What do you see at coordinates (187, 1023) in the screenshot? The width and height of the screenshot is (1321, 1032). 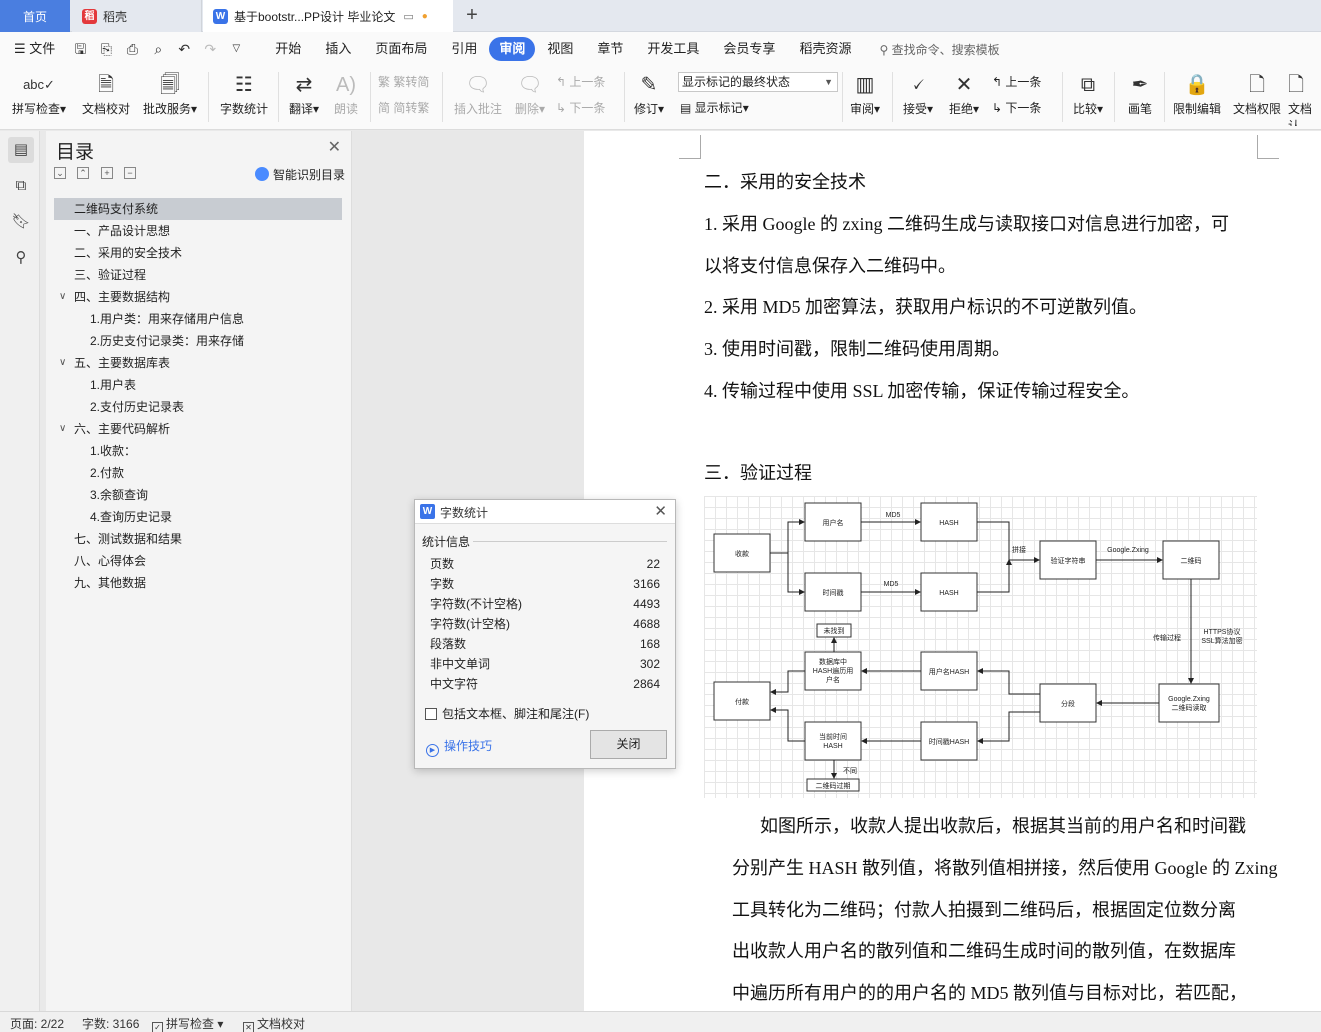 I see `status-spell-check: ✓ 拼写检查 ▾` at bounding box center [187, 1023].